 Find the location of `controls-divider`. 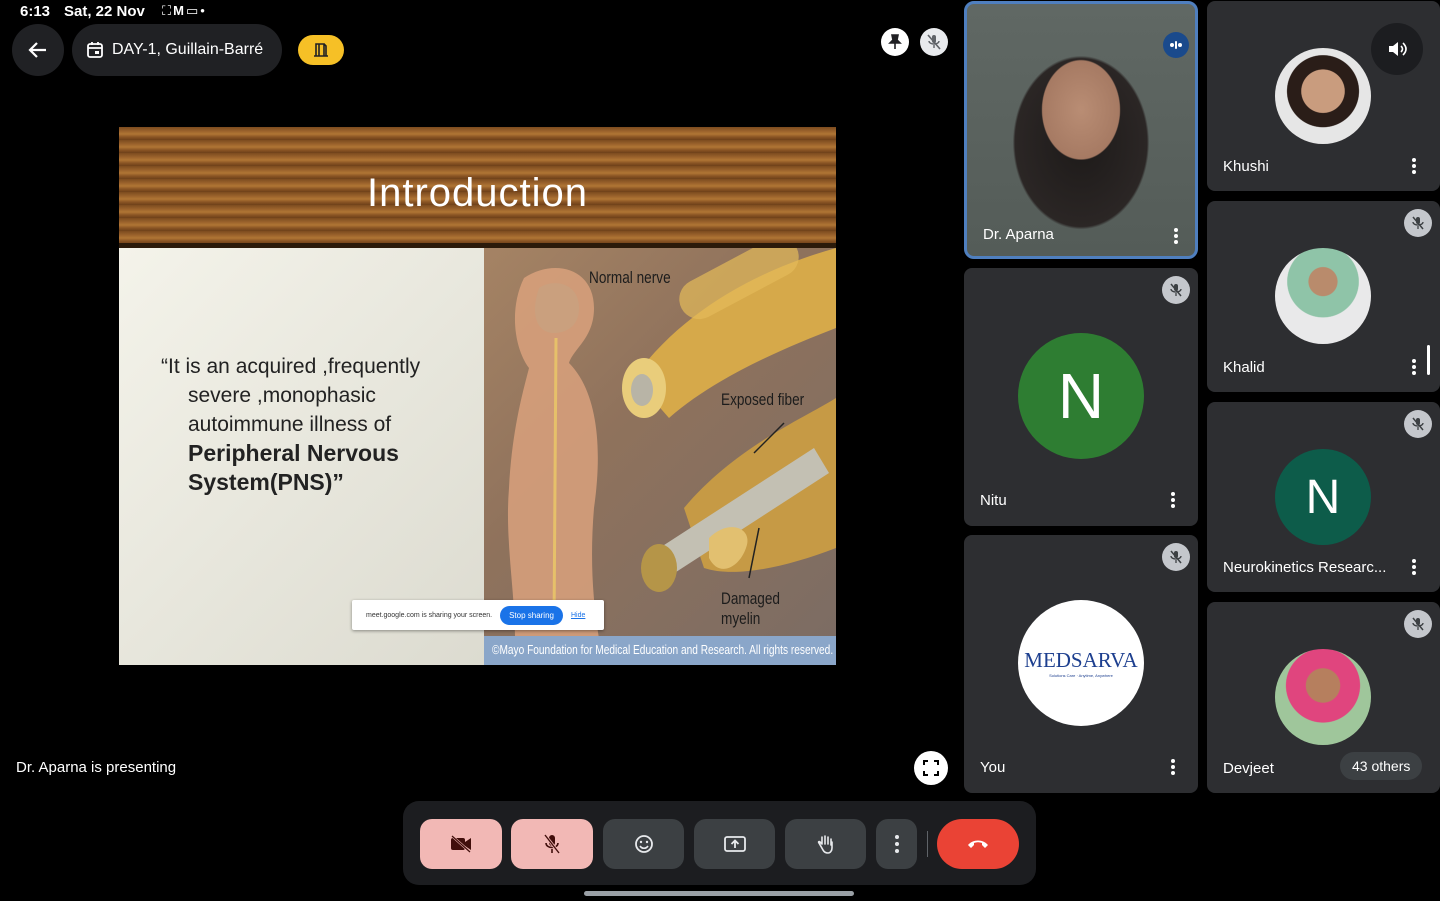

controls-divider is located at coordinates (927, 844).